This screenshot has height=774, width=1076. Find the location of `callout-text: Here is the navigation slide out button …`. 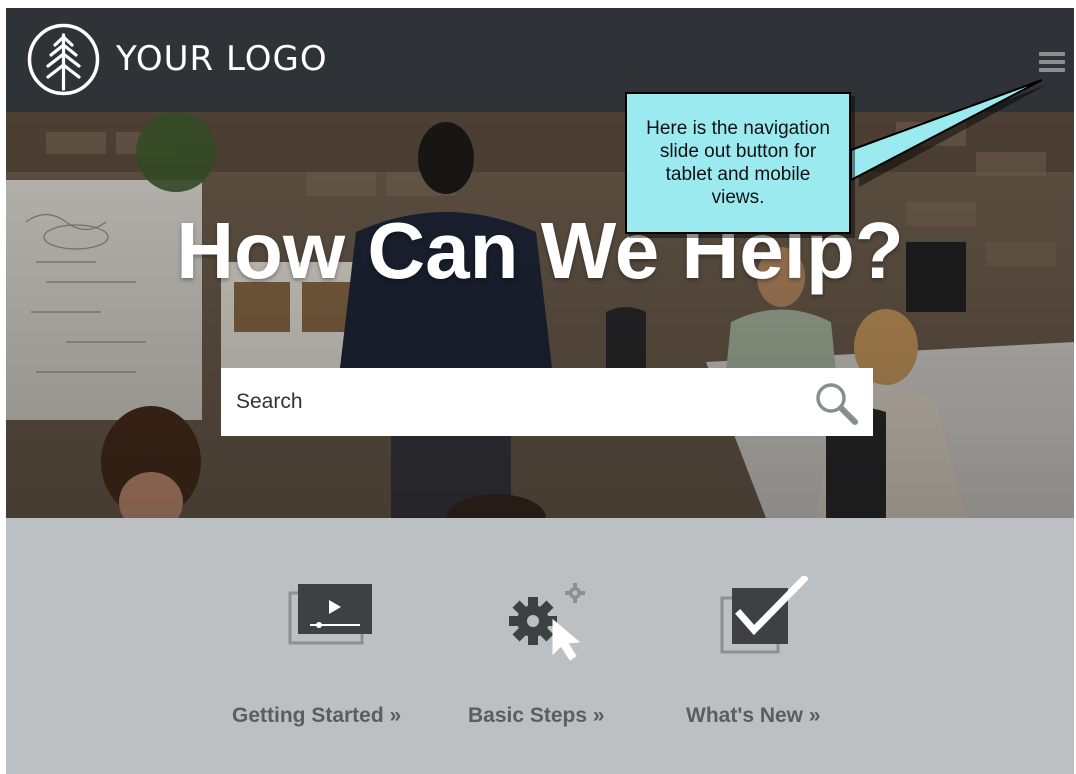

callout-text: Here is the navigation slide out button … is located at coordinates (738, 163).